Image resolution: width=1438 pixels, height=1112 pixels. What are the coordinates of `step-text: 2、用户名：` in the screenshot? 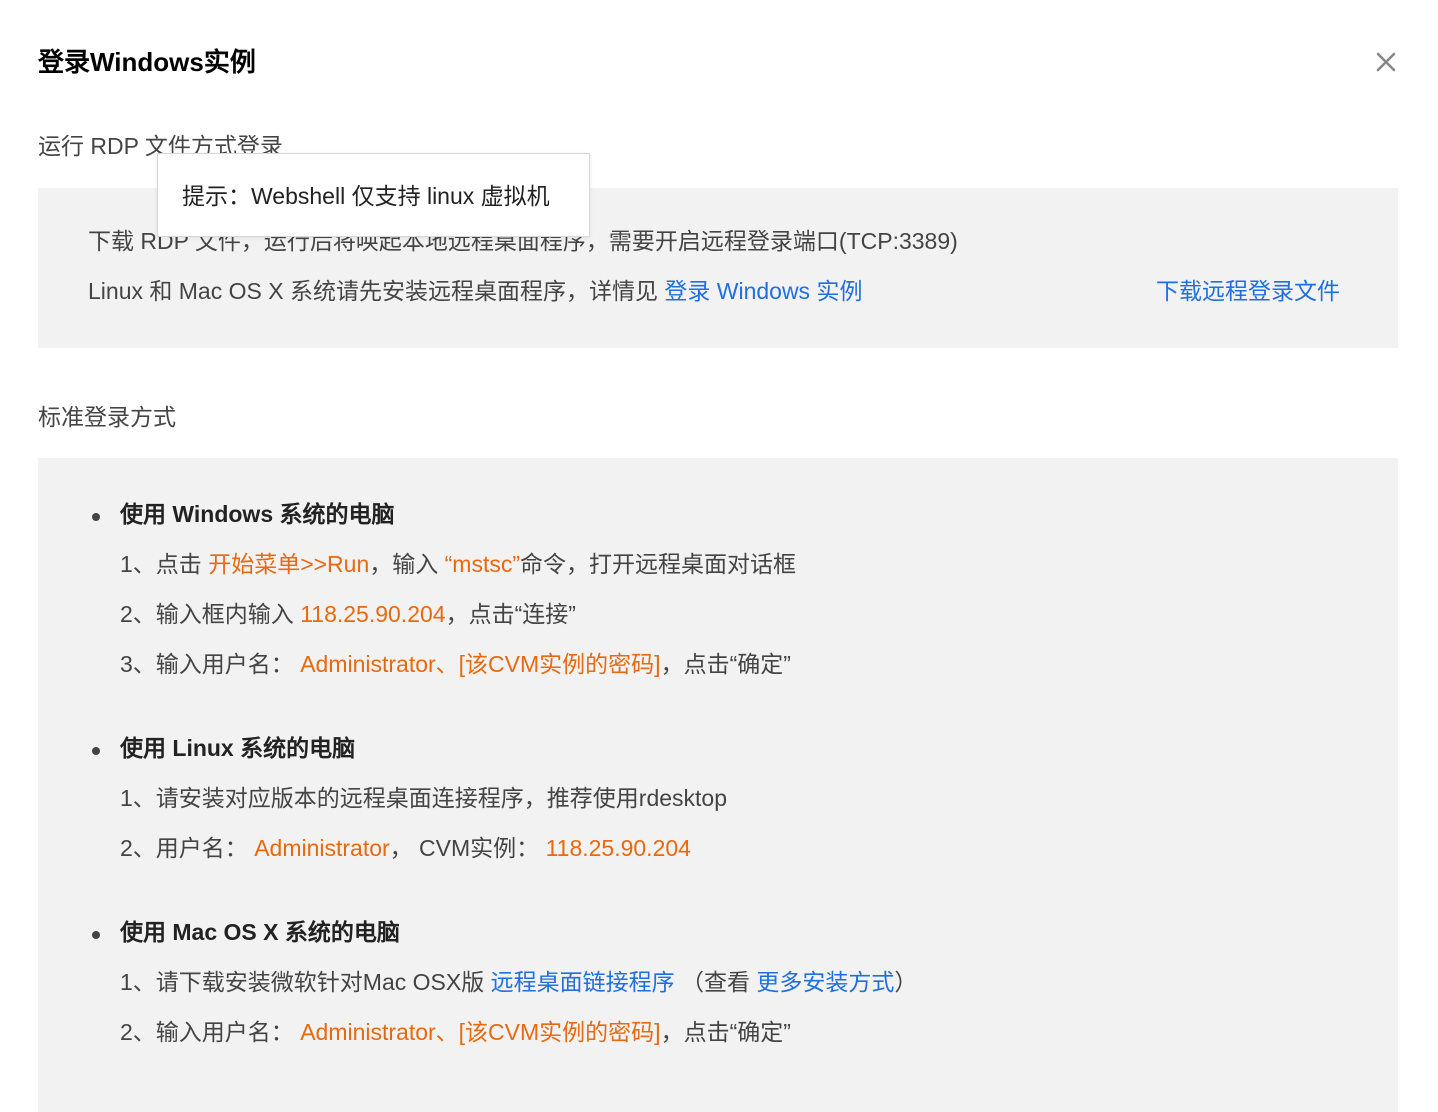 It's located at (187, 848).